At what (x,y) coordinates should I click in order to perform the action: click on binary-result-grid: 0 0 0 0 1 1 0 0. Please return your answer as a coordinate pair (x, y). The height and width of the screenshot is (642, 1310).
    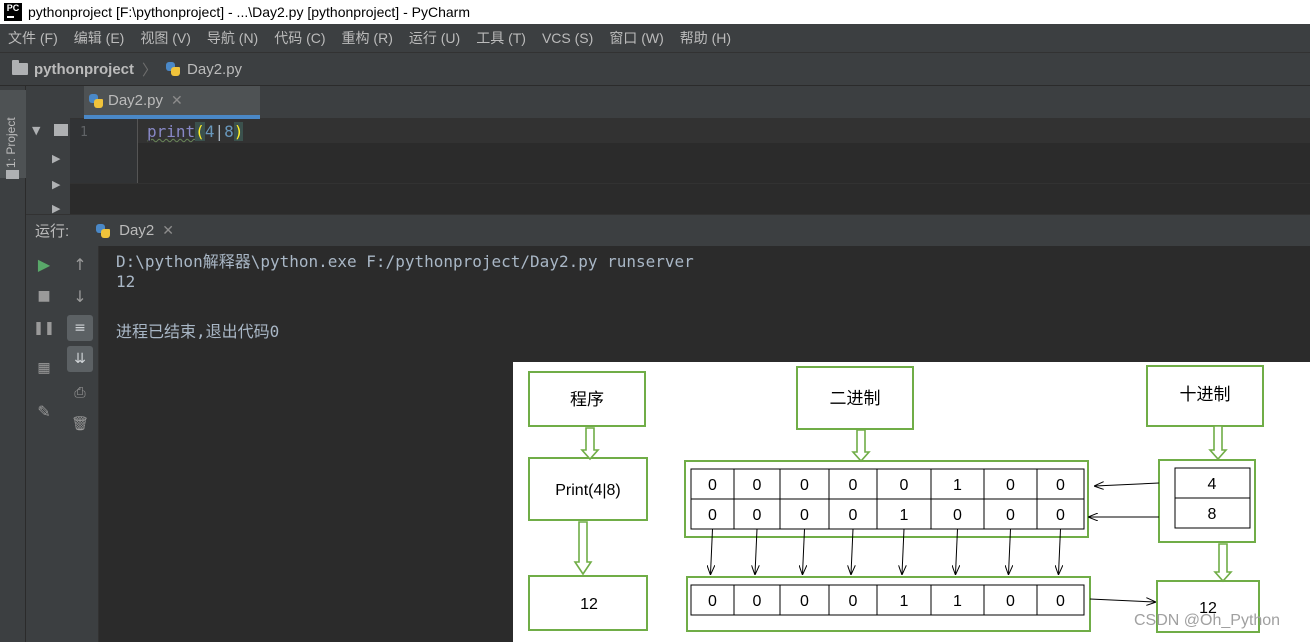
    Looking at the image, I should click on (887, 600).